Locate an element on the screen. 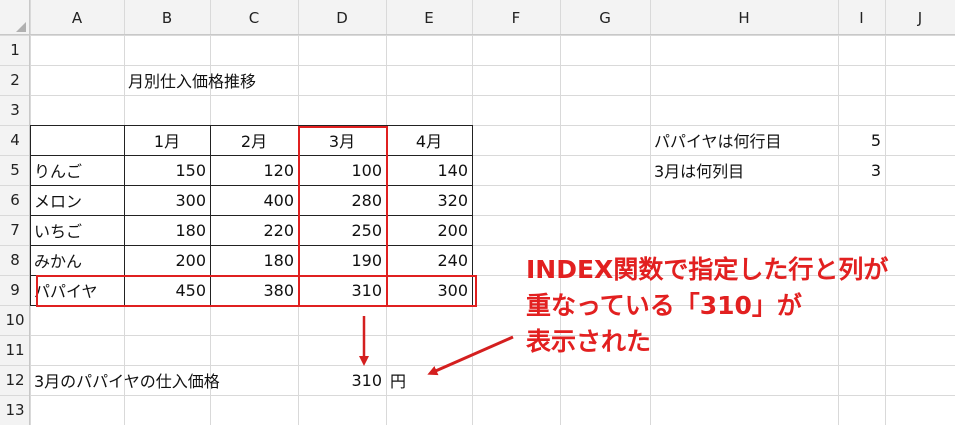  annotation-line: 重なっている「310」が is located at coordinates (664, 305).